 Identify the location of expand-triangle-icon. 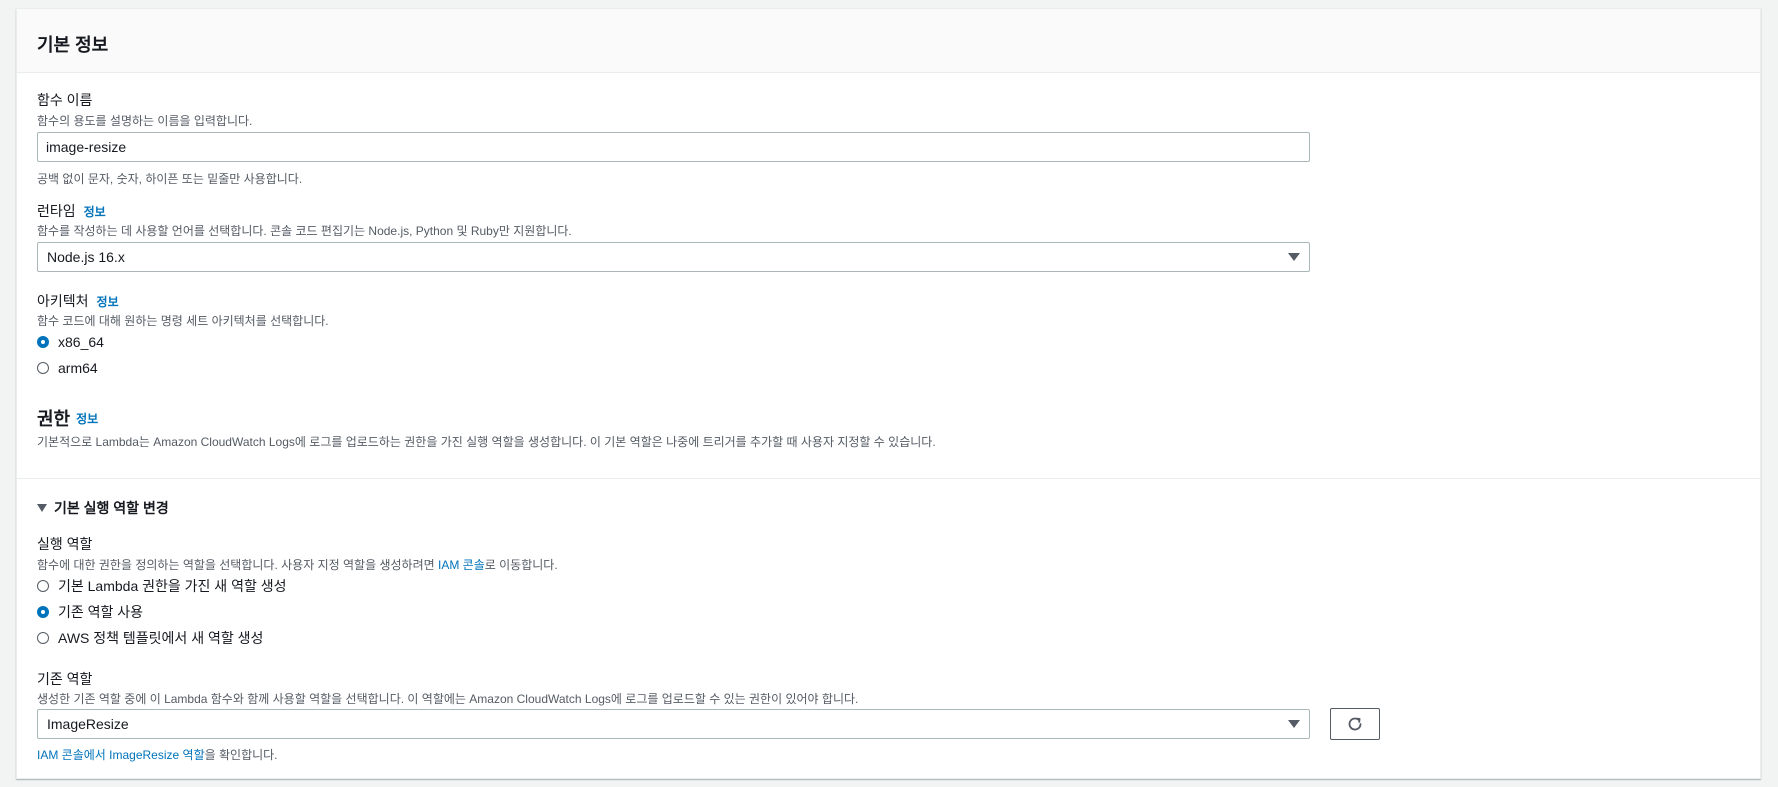
(42, 508).